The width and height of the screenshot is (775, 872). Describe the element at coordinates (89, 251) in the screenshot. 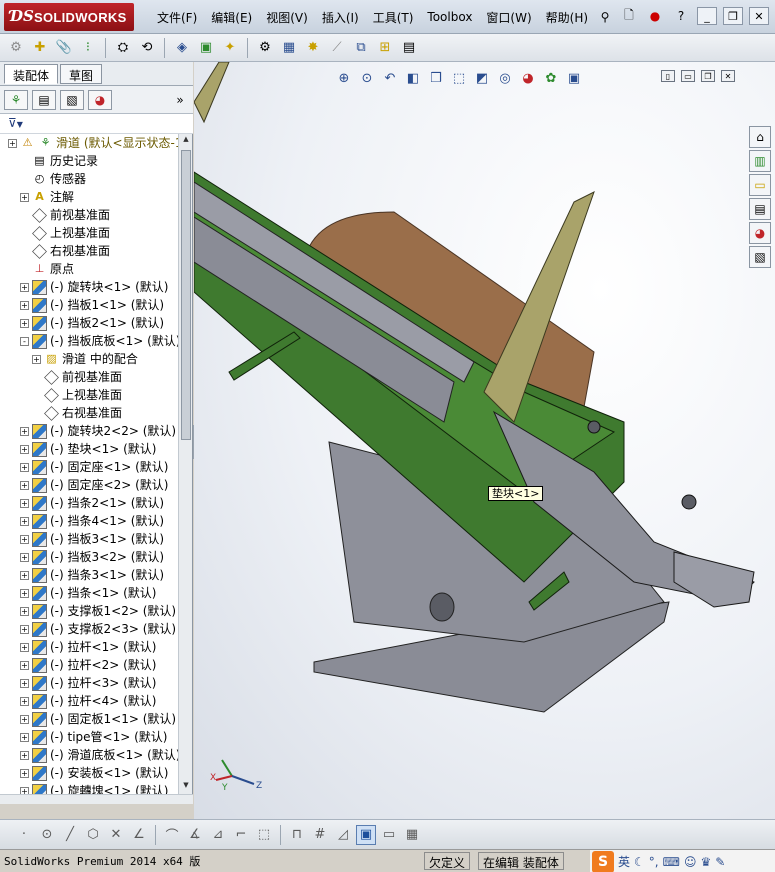

I see `tree-item: 右视基准面` at that location.